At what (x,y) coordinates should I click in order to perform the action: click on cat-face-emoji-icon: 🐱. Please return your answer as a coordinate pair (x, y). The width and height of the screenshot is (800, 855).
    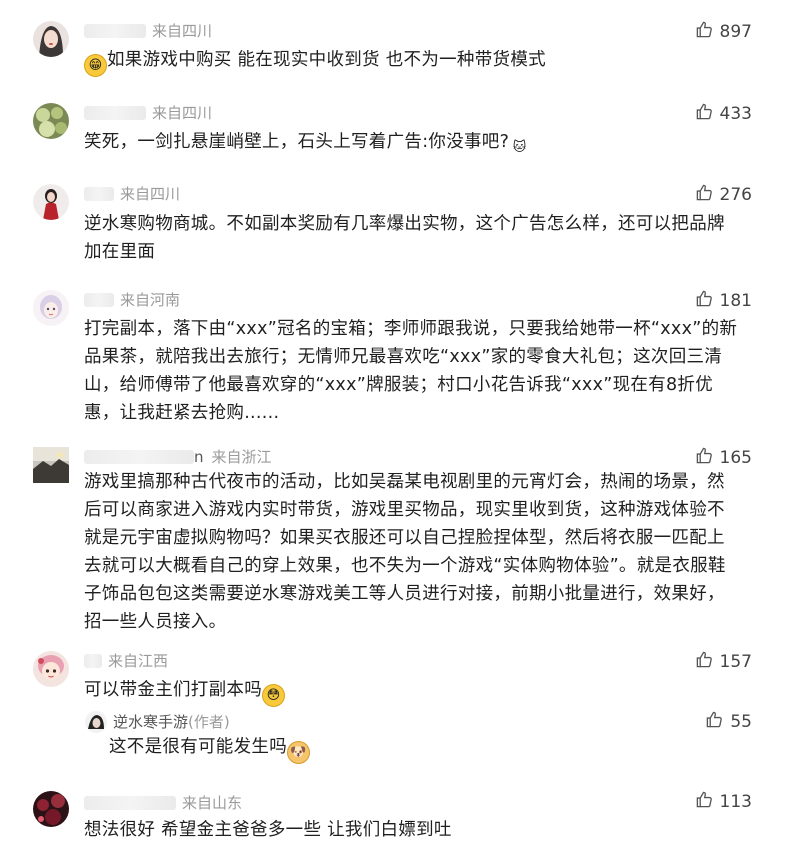
    Looking at the image, I should click on (520, 147).